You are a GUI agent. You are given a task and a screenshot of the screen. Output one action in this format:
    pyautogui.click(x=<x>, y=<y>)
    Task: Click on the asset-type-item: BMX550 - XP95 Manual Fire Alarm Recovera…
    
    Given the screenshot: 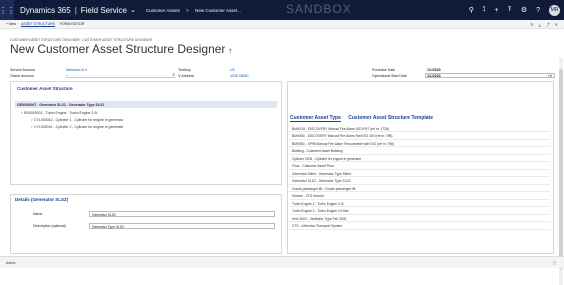 What is the action you would take?
    pyautogui.click(x=419, y=143)
    